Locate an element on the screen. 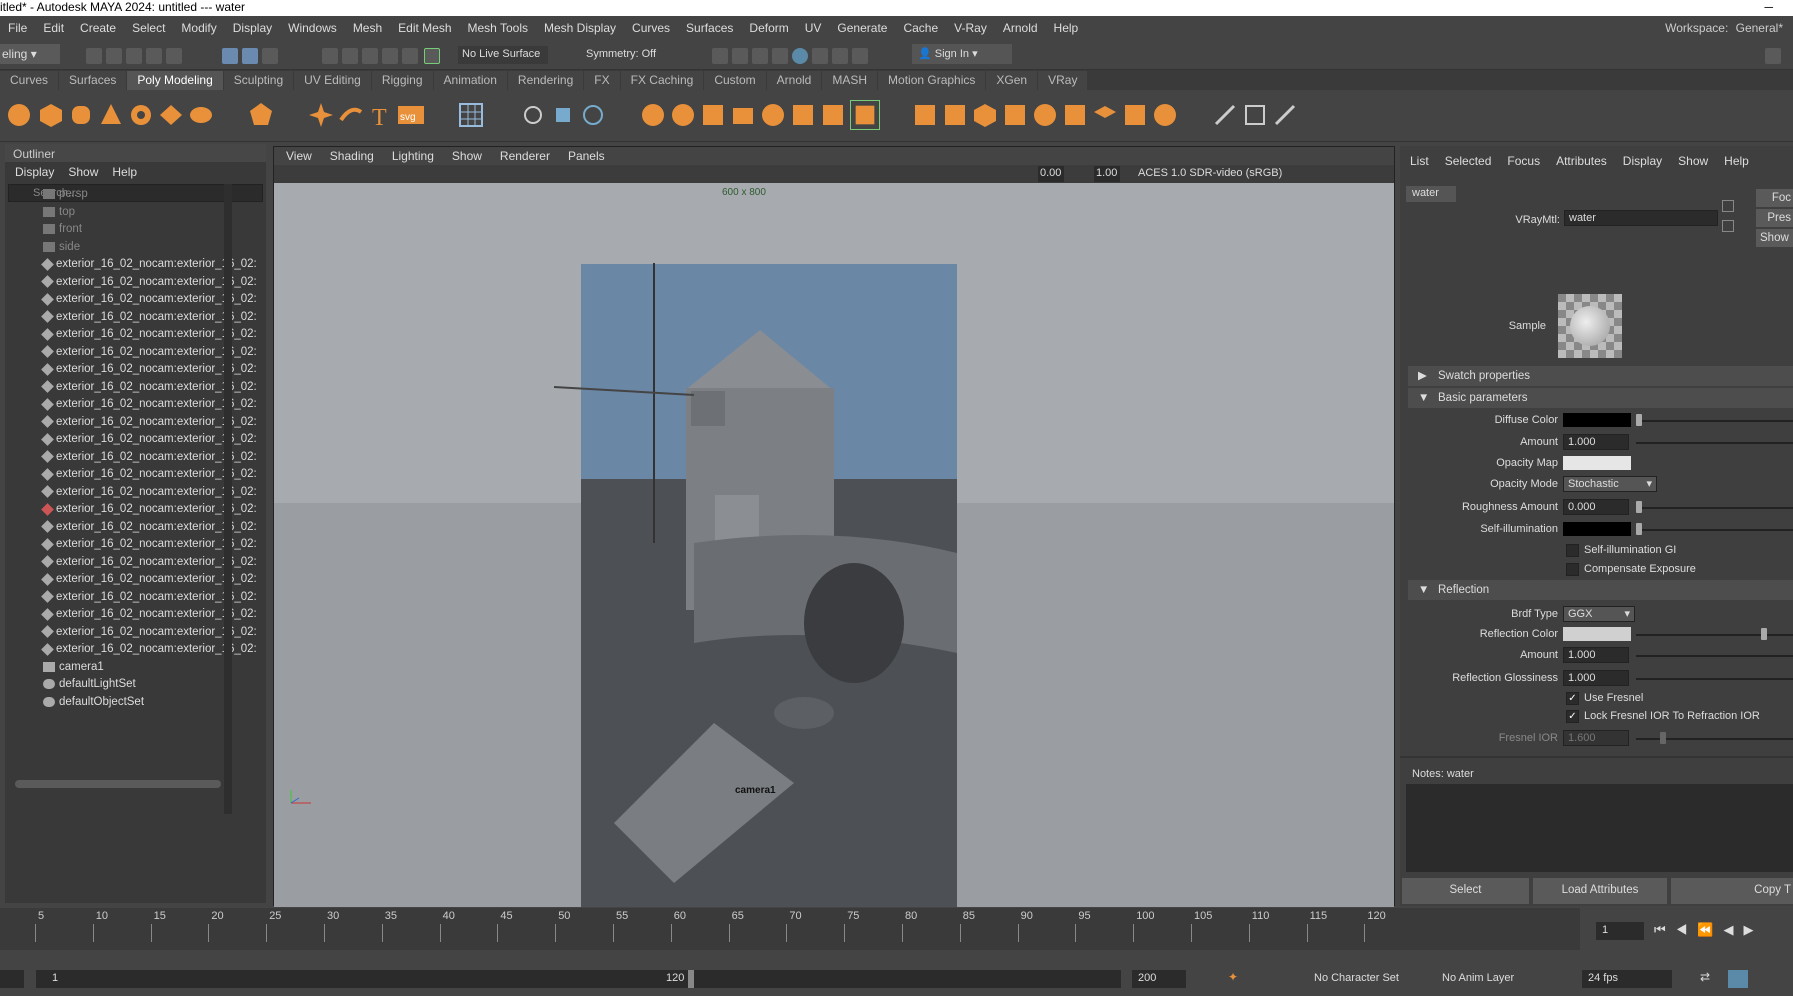 This screenshot has width=1793, height=996. triangulate-icon is located at coordinates (1075, 115).